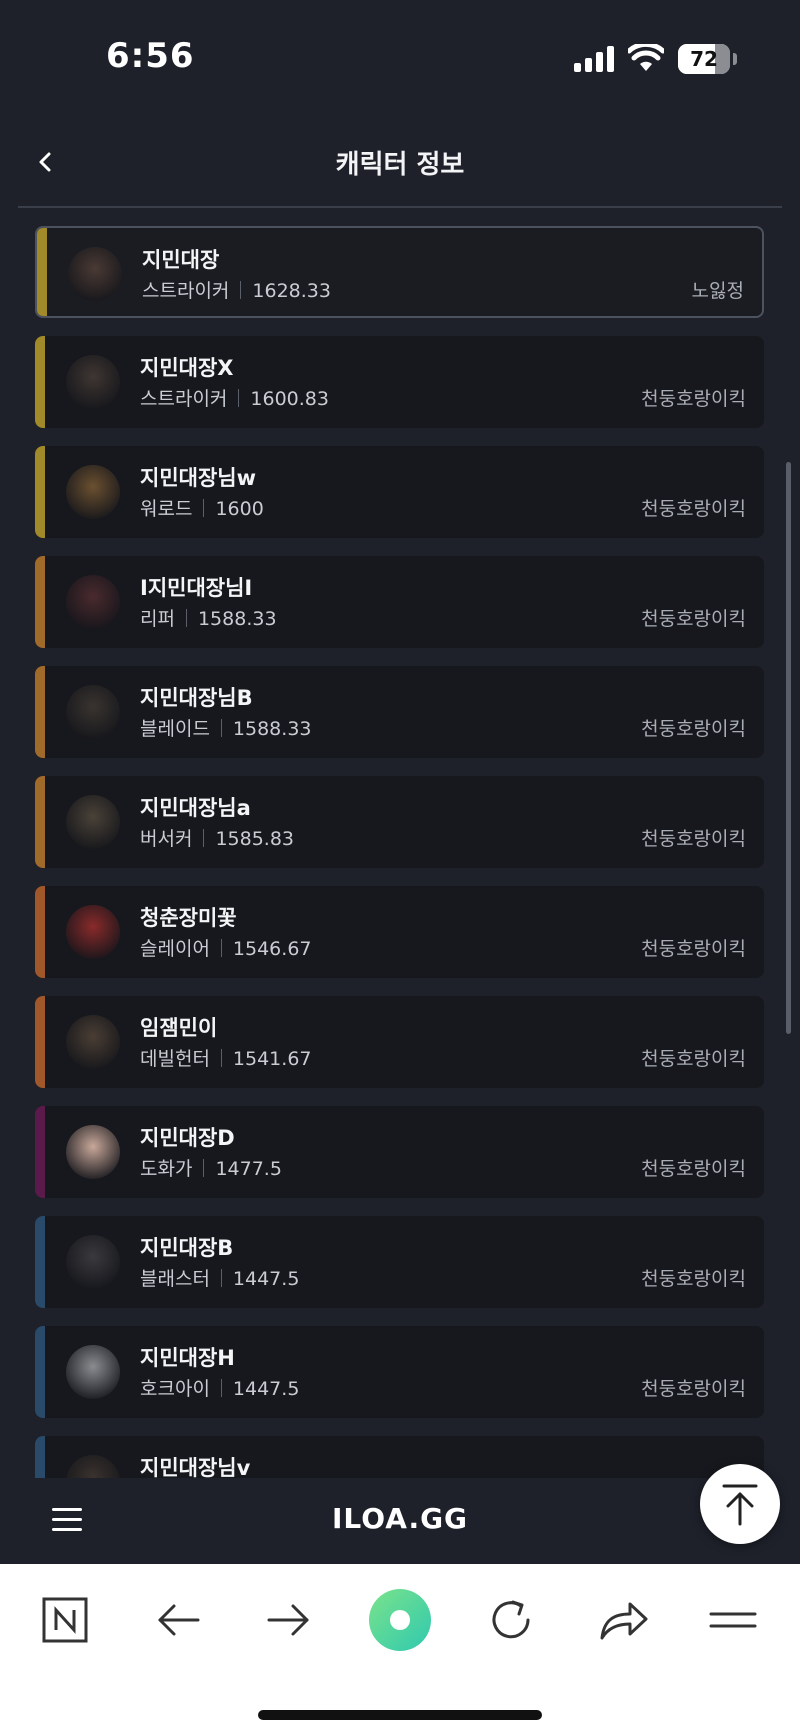 Image resolution: width=800 pixels, height=1734 pixels. What do you see at coordinates (187, 1358) in the screenshot?
I see `character-name: 지민대장H` at bounding box center [187, 1358].